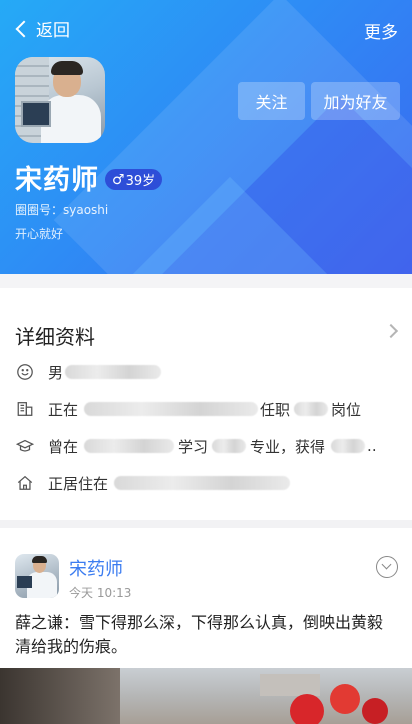  I want to click on edu-prefix: 曾在, so click(63, 446).